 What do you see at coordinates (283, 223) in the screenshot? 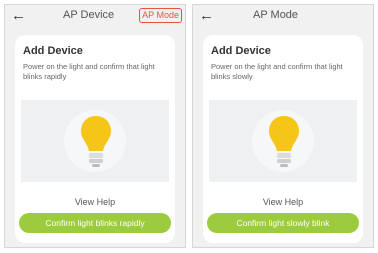
I see `confirm-slowly-blink-button: Confirm light slowly blink` at bounding box center [283, 223].